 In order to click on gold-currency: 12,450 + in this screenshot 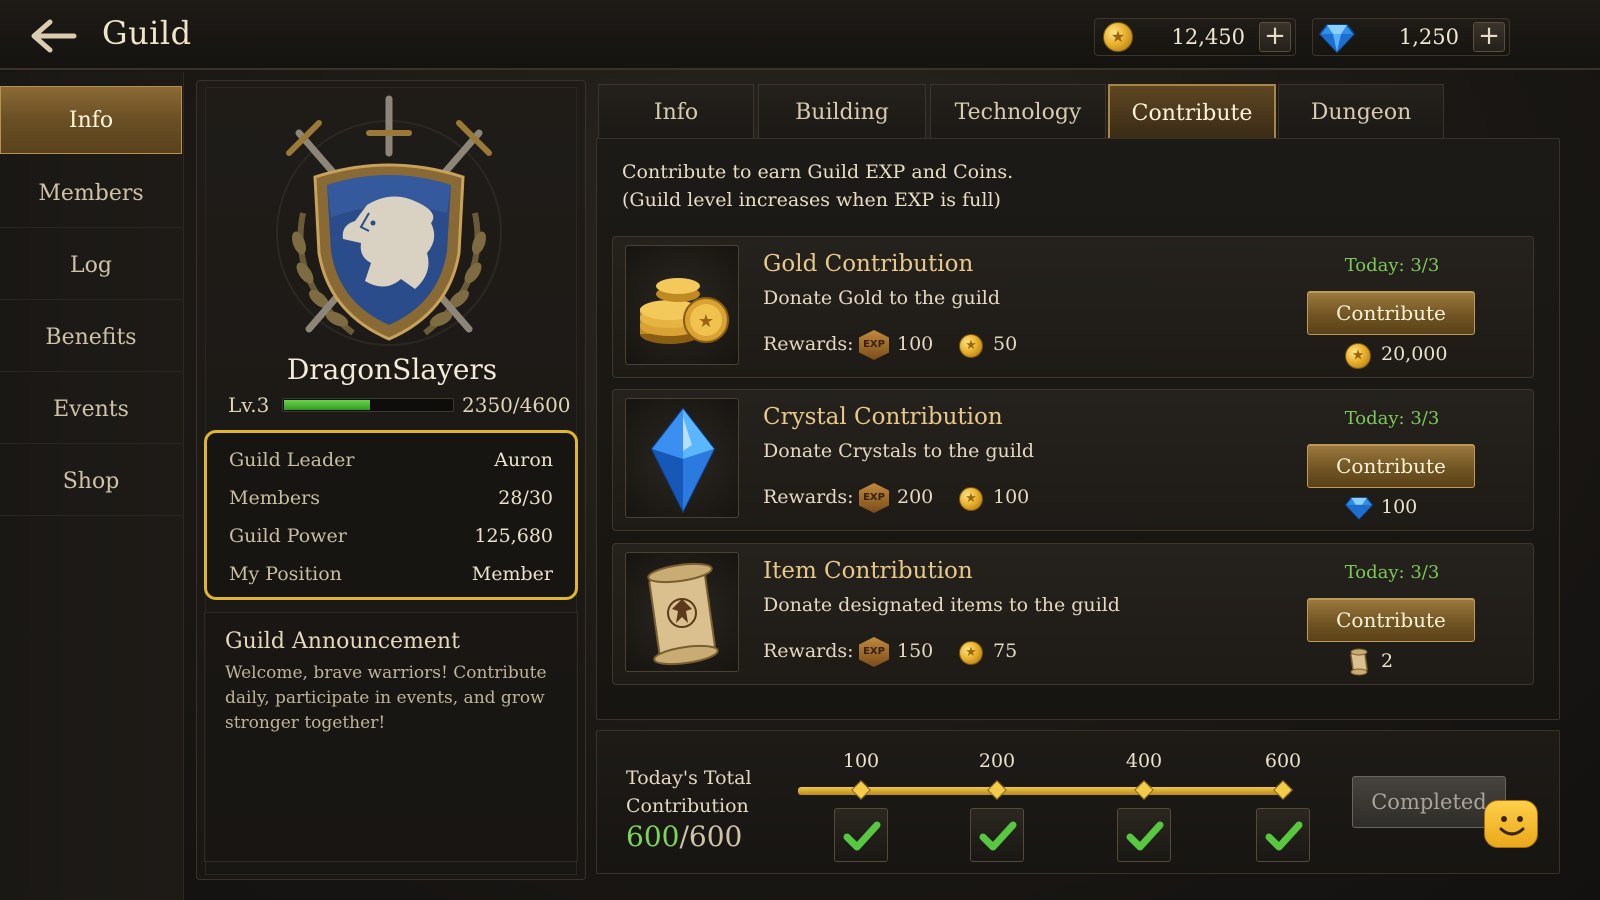, I will do `click(1195, 37)`.